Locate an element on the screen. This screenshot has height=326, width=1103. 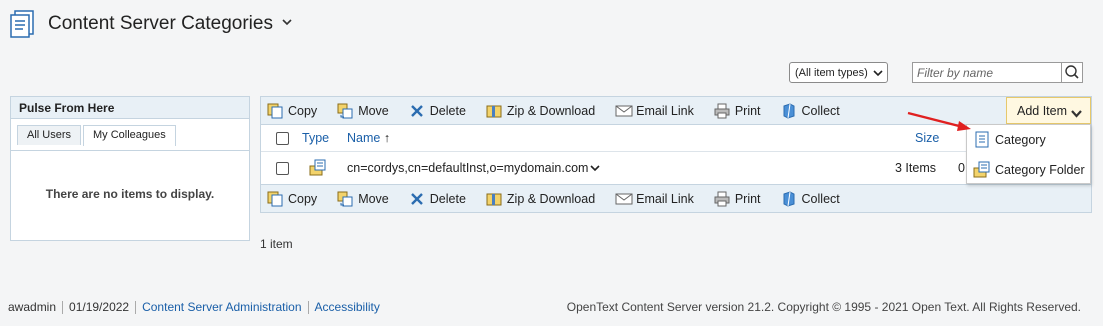
page-header: Content Server Categories is located at coordinates (150, 24).